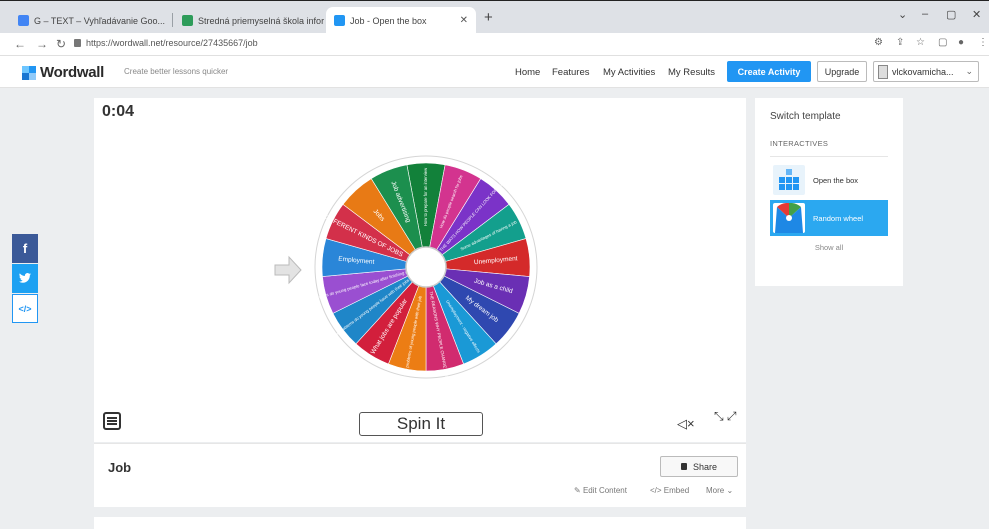  I want to click on nav-my-activities: My Activities, so click(629, 72).